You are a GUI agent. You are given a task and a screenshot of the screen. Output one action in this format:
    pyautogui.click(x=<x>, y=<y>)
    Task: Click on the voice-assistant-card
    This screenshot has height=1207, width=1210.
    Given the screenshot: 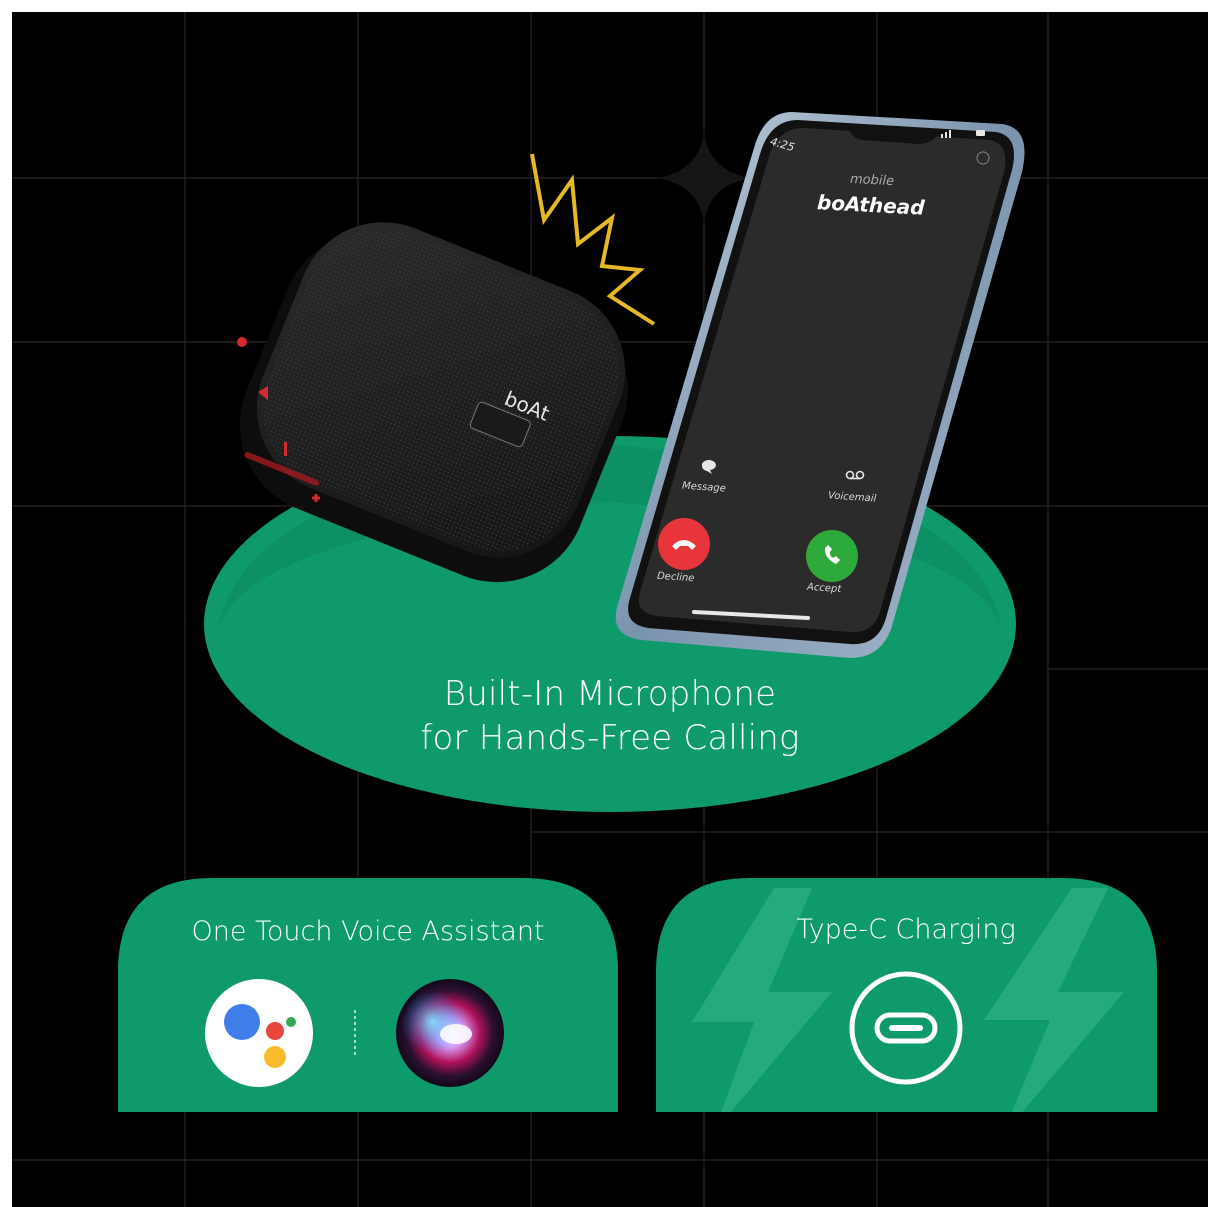 What is the action you would take?
    pyautogui.click(x=368, y=995)
    